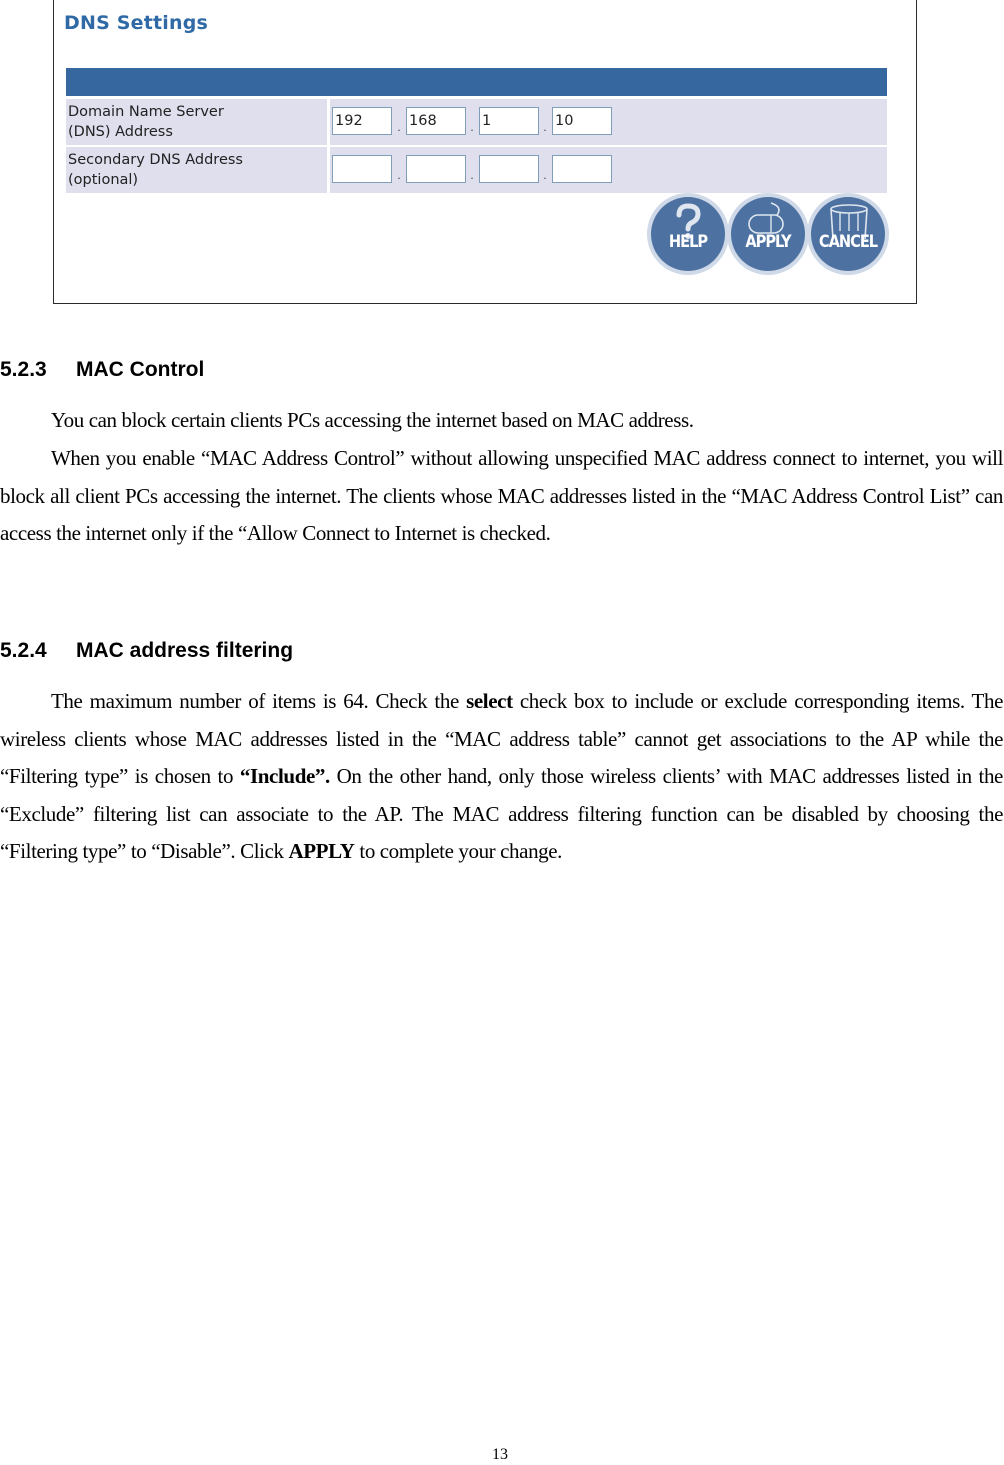  Describe the element at coordinates (500, 1454) in the screenshot. I see `page-number: 13` at that location.